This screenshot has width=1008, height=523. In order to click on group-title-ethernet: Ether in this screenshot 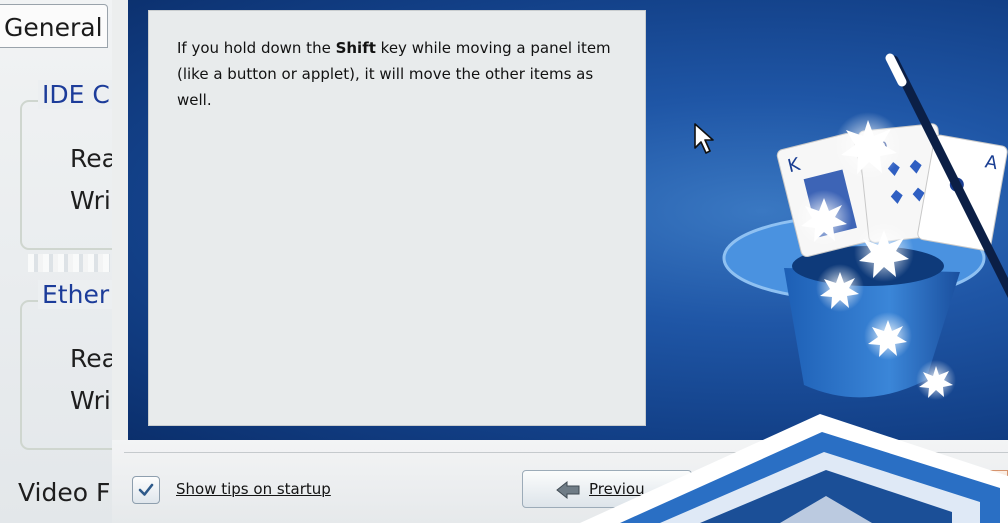, I will do `click(76, 294)`.